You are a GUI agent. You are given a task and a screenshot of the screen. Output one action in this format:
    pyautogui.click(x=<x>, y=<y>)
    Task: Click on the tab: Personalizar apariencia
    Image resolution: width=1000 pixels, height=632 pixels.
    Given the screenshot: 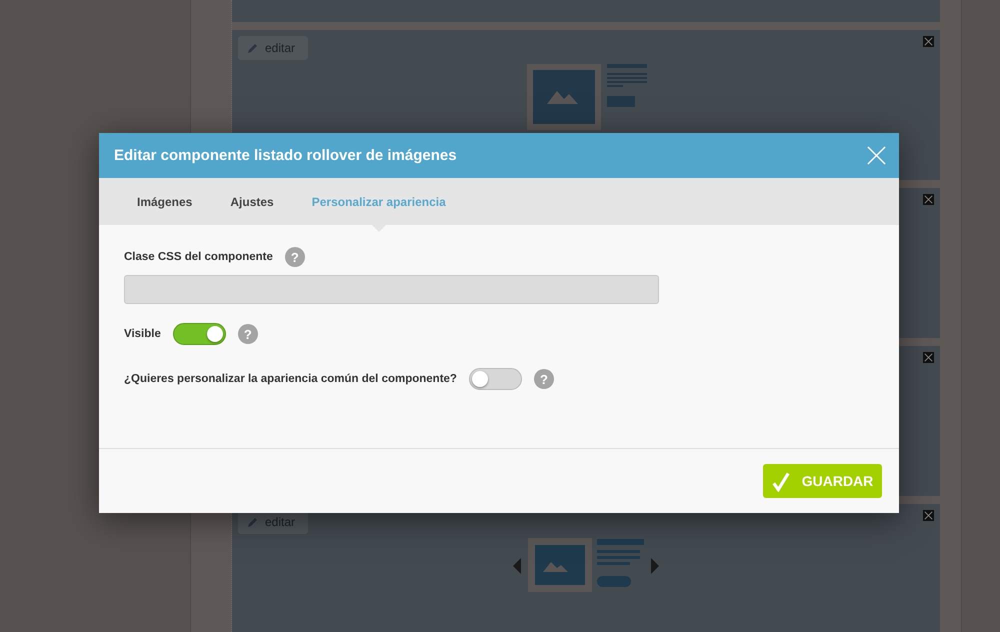 What is the action you would take?
    pyautogui.click(x=379, y=201)
    